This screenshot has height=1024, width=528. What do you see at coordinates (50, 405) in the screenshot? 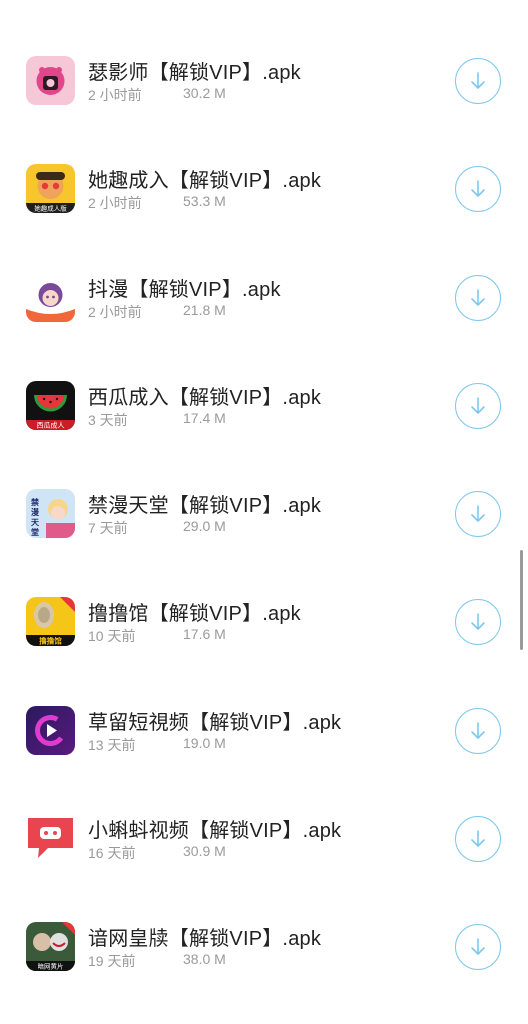
I see `xigua-app-icon: 西瓜成人` at bounding box center [50, 405].